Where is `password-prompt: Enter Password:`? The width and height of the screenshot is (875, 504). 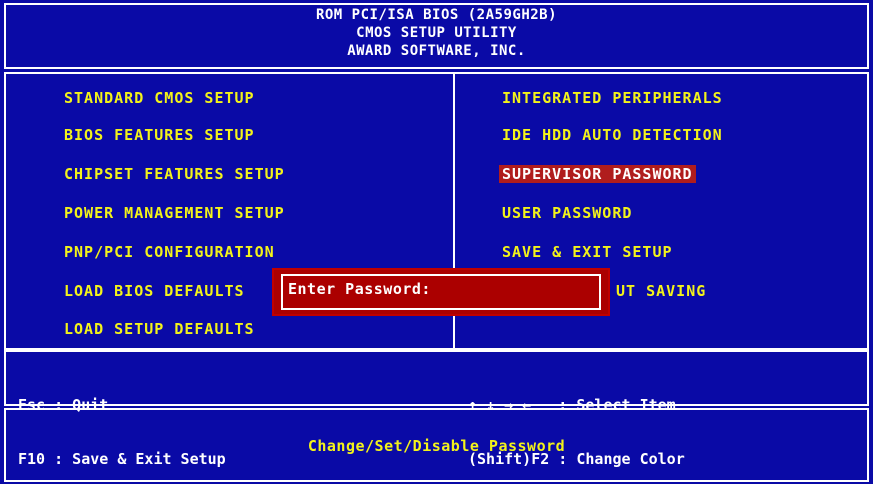 password-prompt: Enter Password: is located at coordinates (359, 289).